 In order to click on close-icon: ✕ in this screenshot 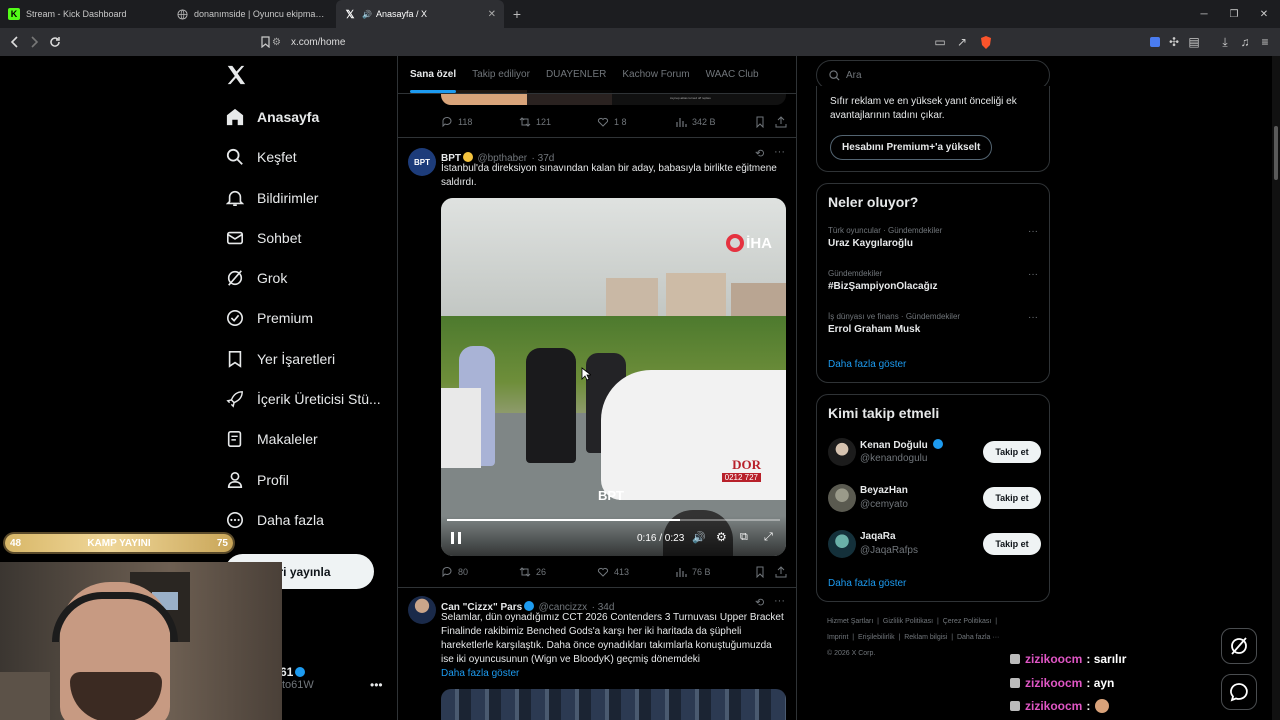, I will do `click(492, 14)`.